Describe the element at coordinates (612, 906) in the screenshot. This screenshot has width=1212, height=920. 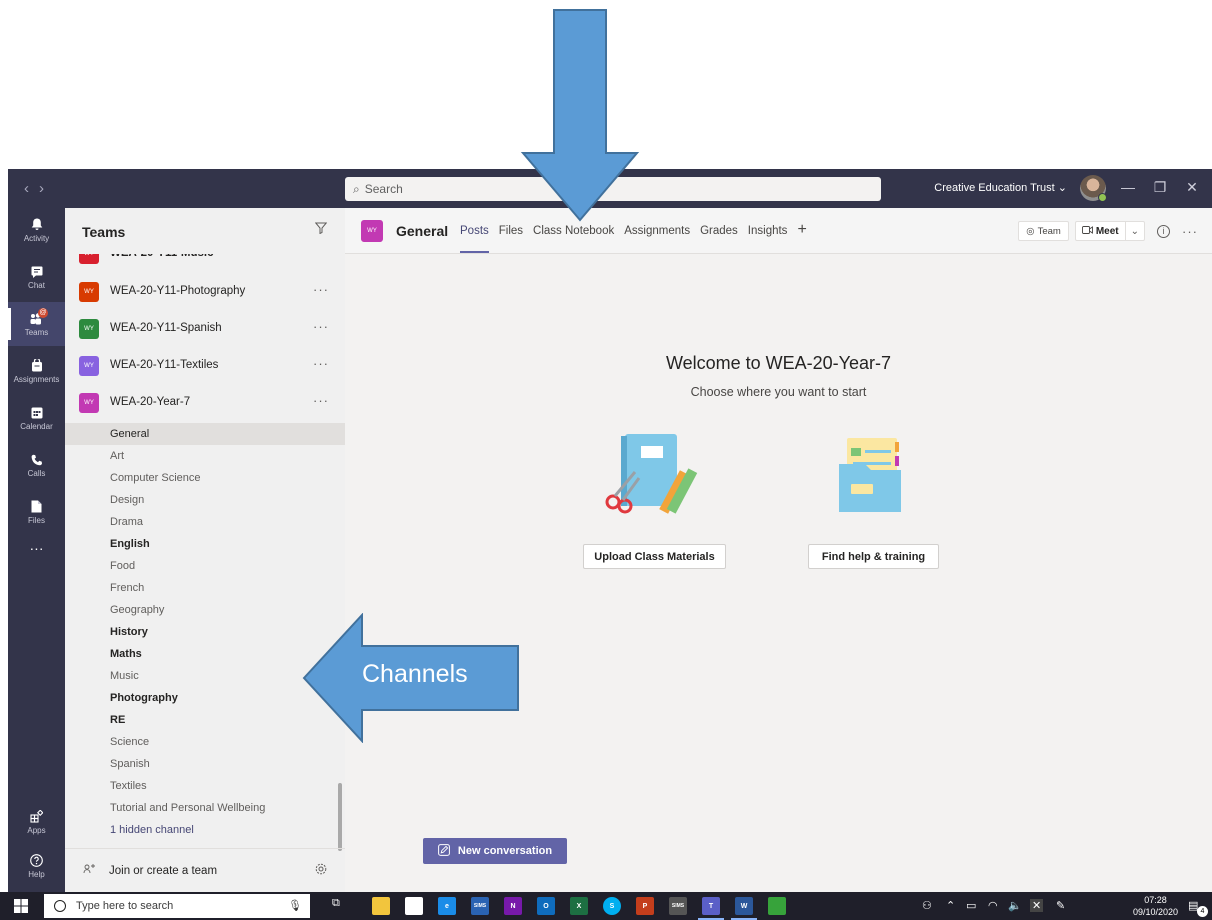
I see `skype-icon: S` at that location.